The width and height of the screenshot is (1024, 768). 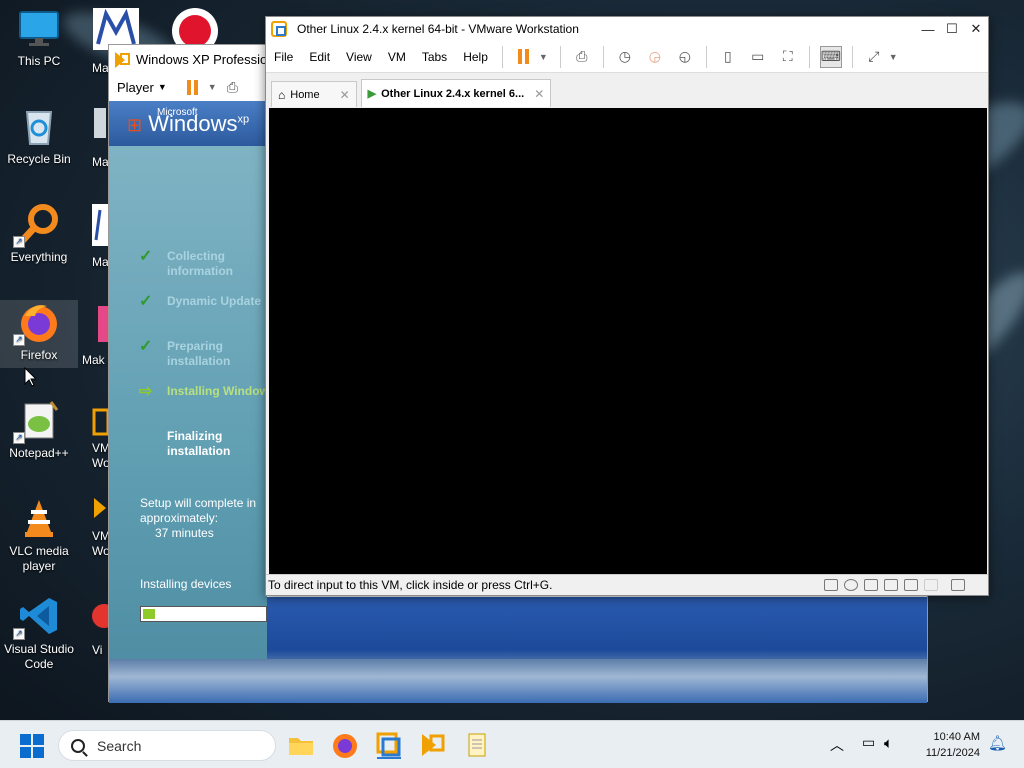 What do you see at coordinates (39, 51) in the screenshot?
I see `desktop-icon-this-pc: This PC` at bounding box center [39, 51].